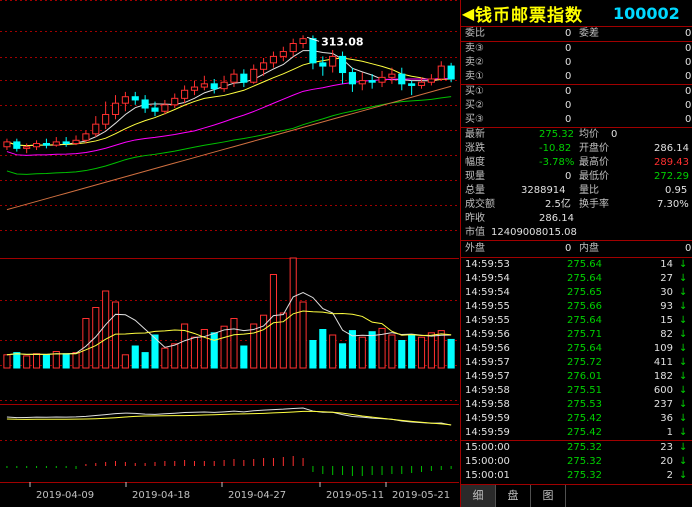 This screenshot has width=692, height=507. Describe the element at coordinates (576, 307) in the screenshot. I see `tick-row: 14:59:55 275.66 93 ↓` at that location.